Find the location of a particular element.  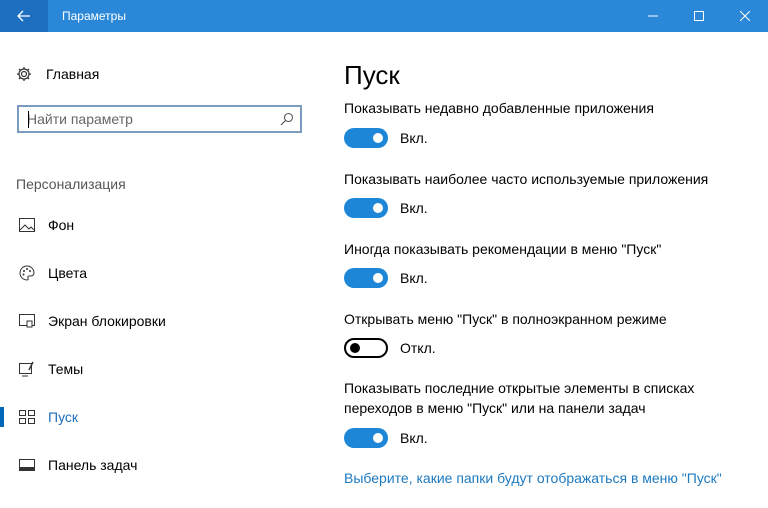

home-link: Главная is located at coordinates (57, 74).